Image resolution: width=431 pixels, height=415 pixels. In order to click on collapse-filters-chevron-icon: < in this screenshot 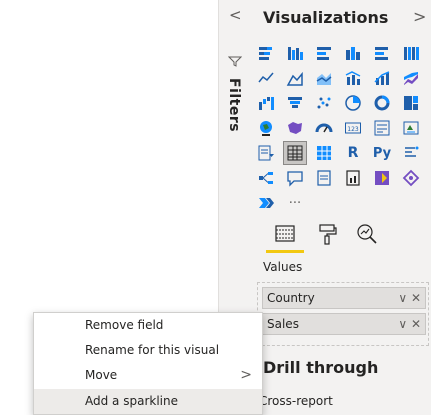, I will do `click(235, 15)`.